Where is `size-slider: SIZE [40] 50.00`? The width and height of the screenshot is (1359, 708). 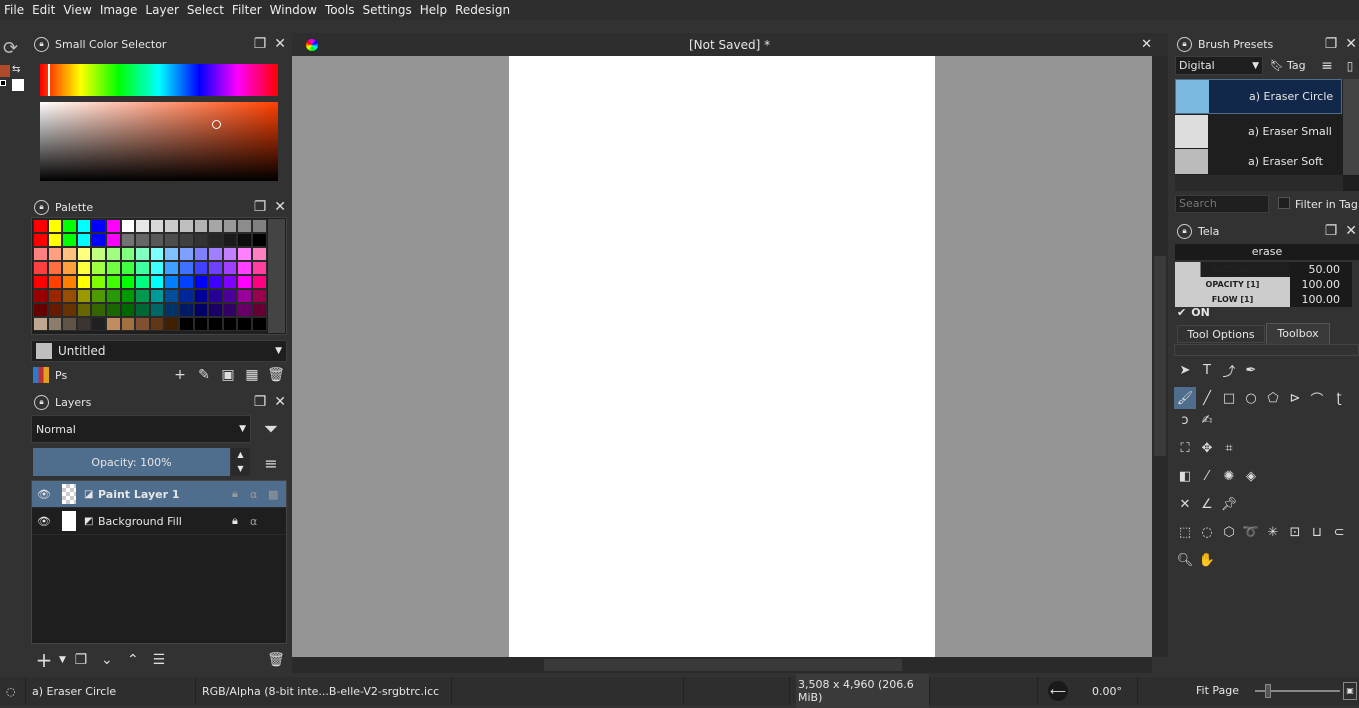 size-slider: SIZE [40] 50.00 is located at coordinates (1263, 269).